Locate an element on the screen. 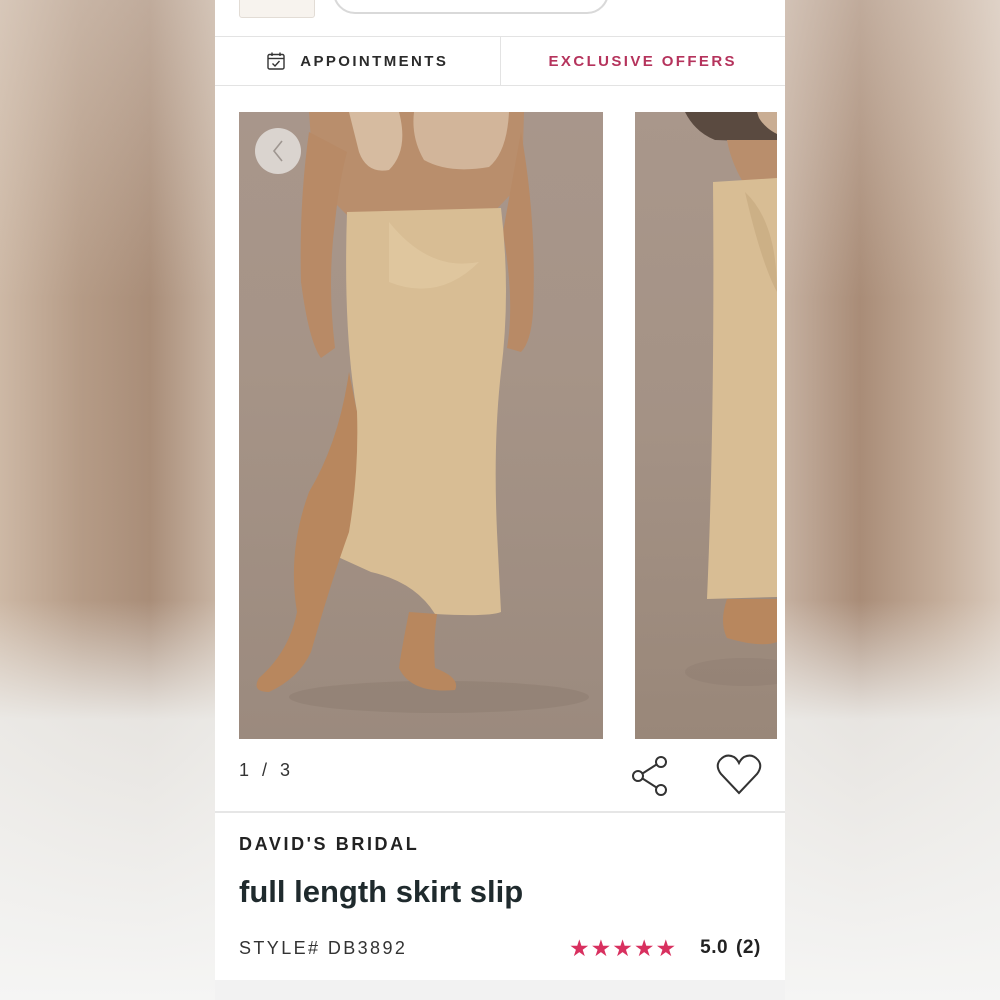 This screenshot has height=1000, width=1000. model-back-illustration is located at coordinates (731, 399).